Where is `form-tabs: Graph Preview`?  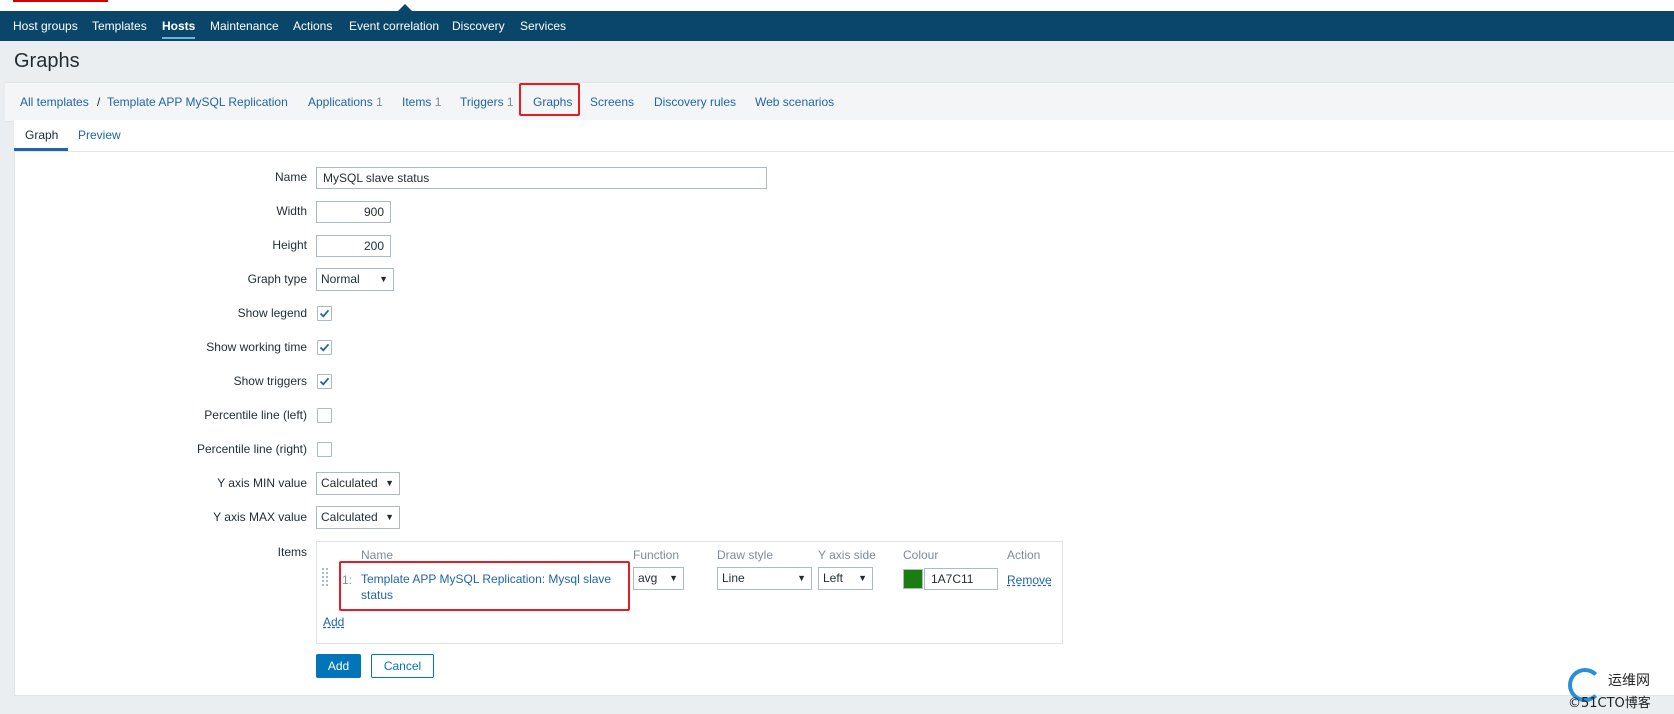 form-tabs: Graph Preview is located at coordinates (844, 136).